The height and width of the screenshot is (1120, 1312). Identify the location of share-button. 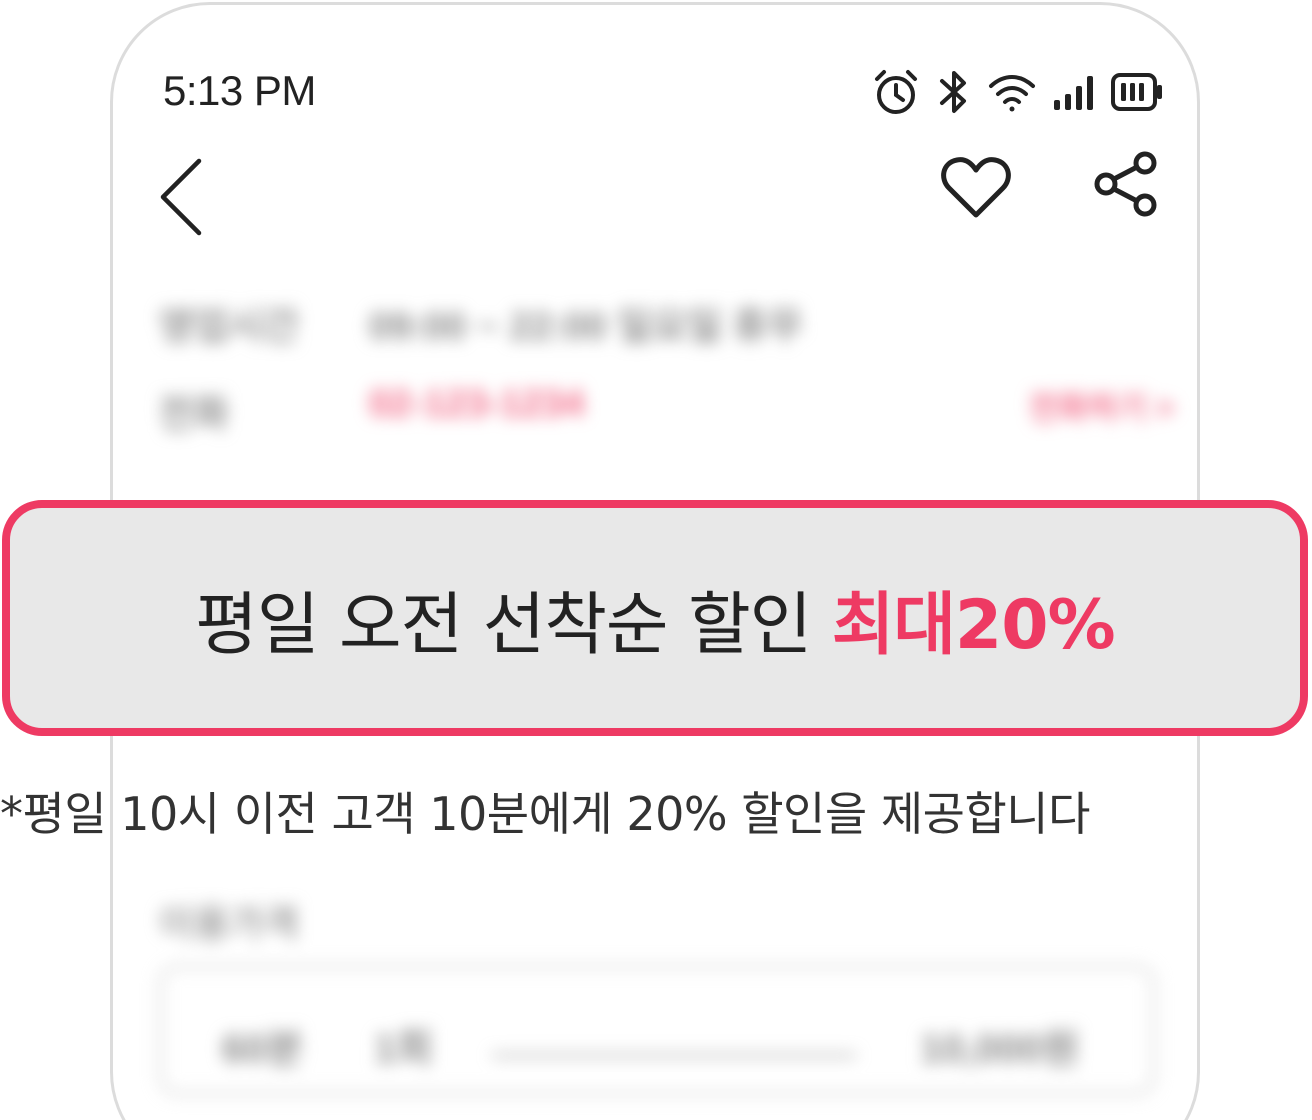
(1126, 186).